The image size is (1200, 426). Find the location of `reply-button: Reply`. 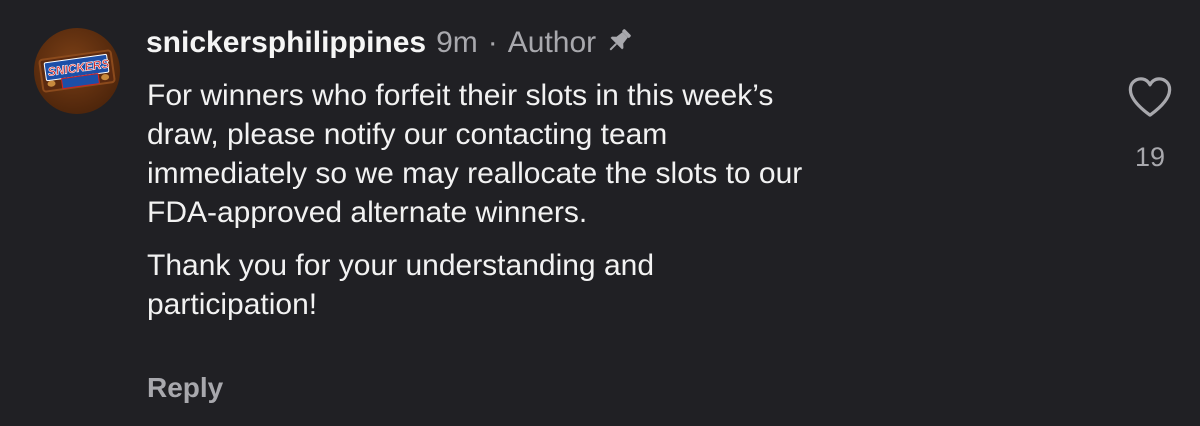

reply-button: Reply is located at coordinates (185, 388).